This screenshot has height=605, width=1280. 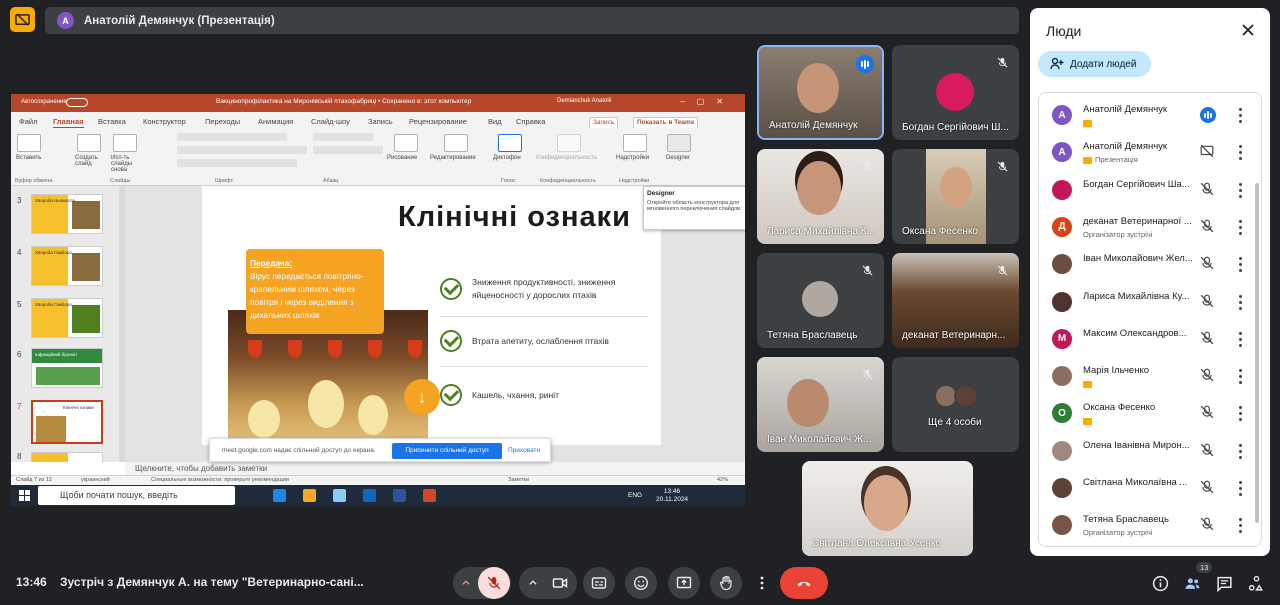 I want to click on participant-tile: Тетяна Браславець, so click(x=820, y=300).